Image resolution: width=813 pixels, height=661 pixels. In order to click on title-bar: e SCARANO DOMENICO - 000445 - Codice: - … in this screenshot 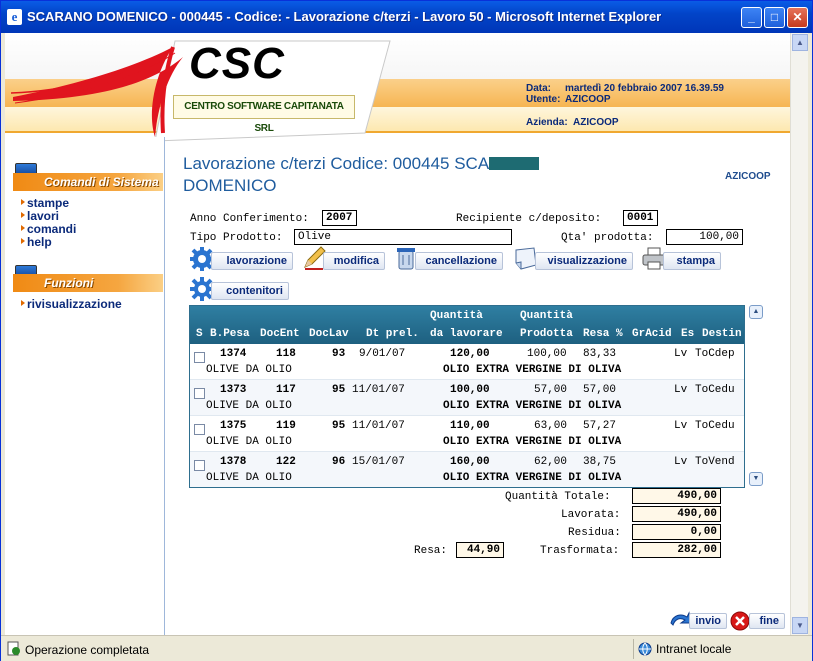, I will do `click(406, 17)`.